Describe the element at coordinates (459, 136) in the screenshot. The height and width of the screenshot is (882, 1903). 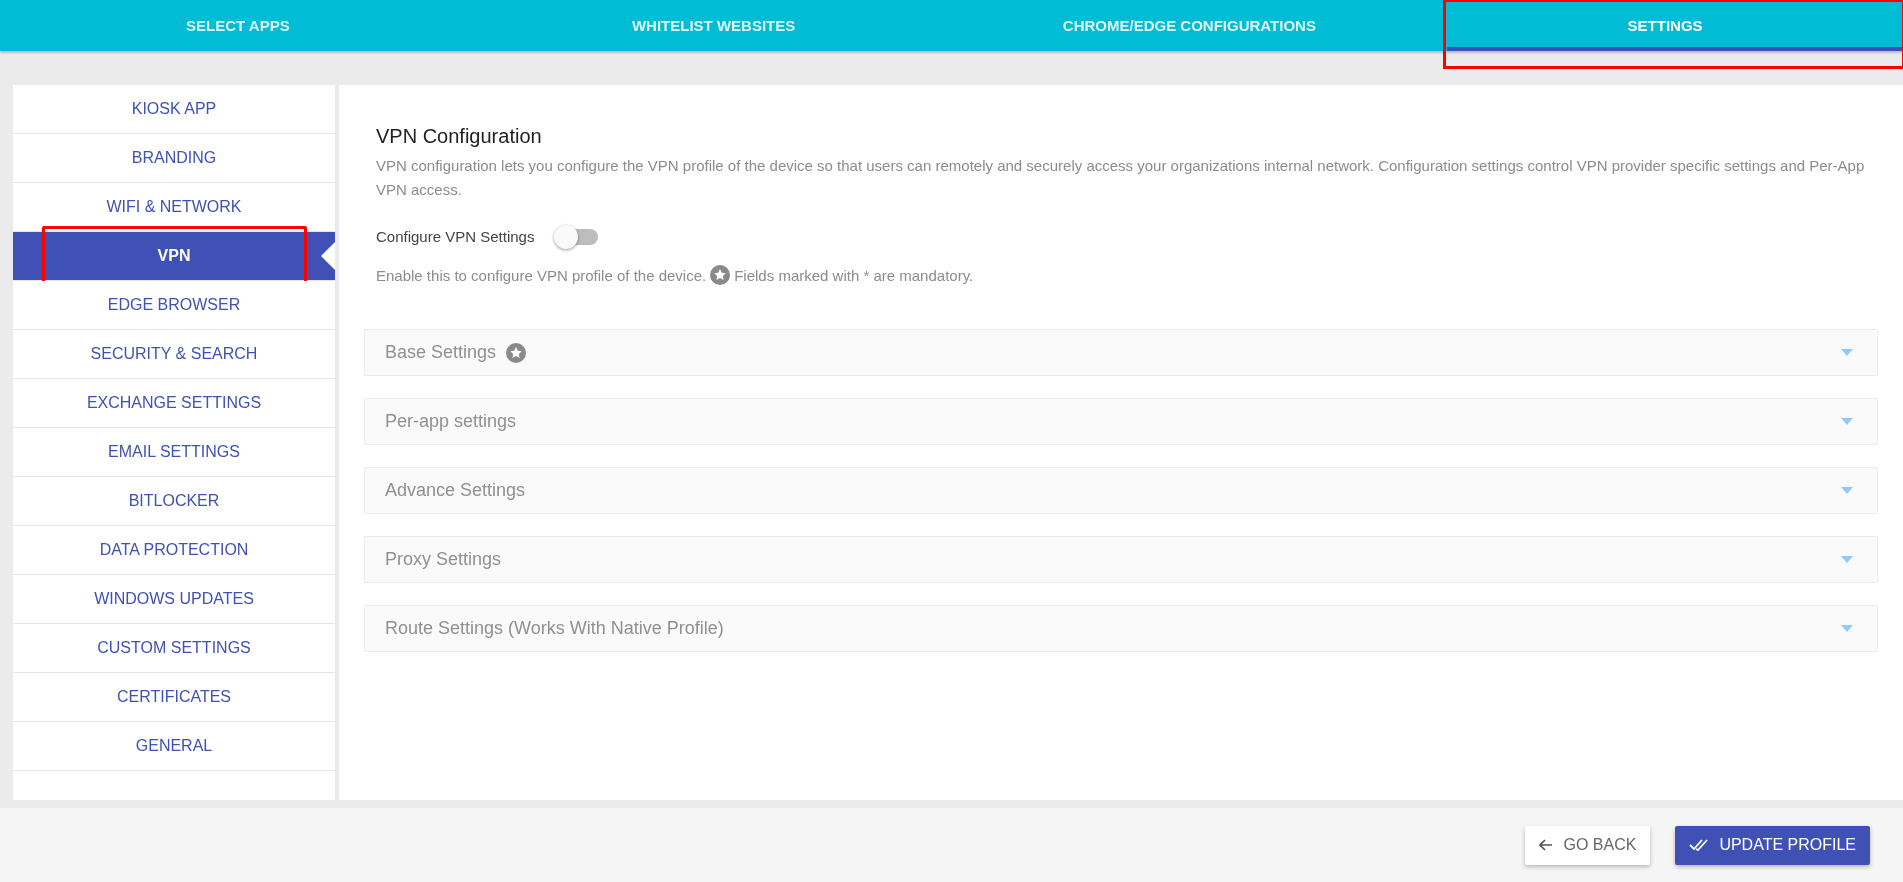
I see `section-title: VPN Configuration` at that location.